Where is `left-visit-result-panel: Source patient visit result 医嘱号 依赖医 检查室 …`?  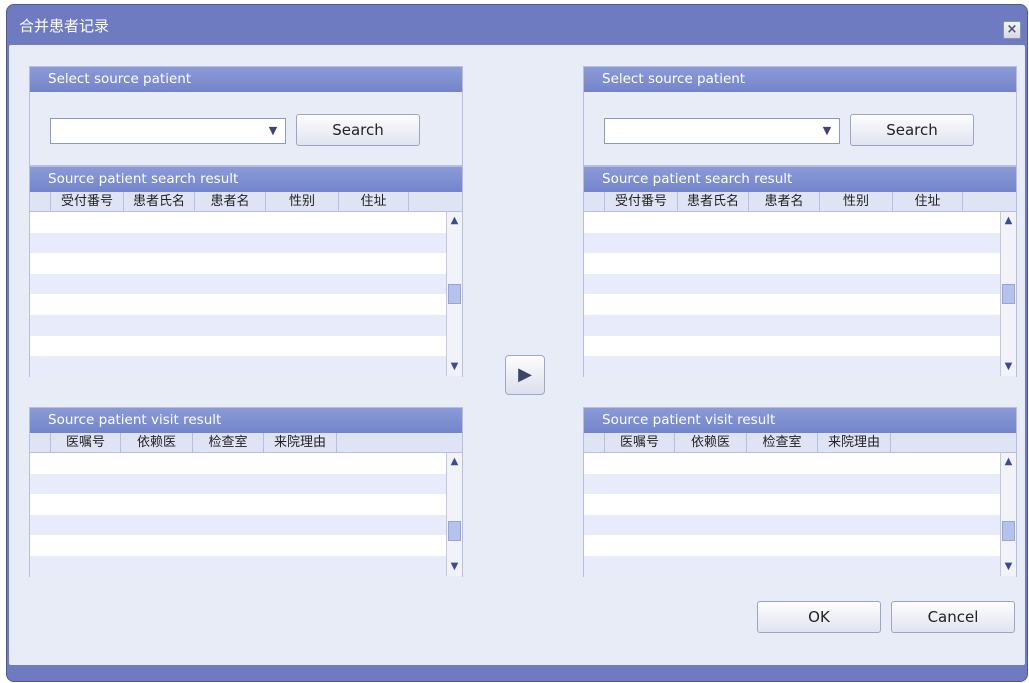 left-visit-result-panel: Source patient visit result 医嘱号 依赖医 检查室 … is located at coordinates (246, 492).